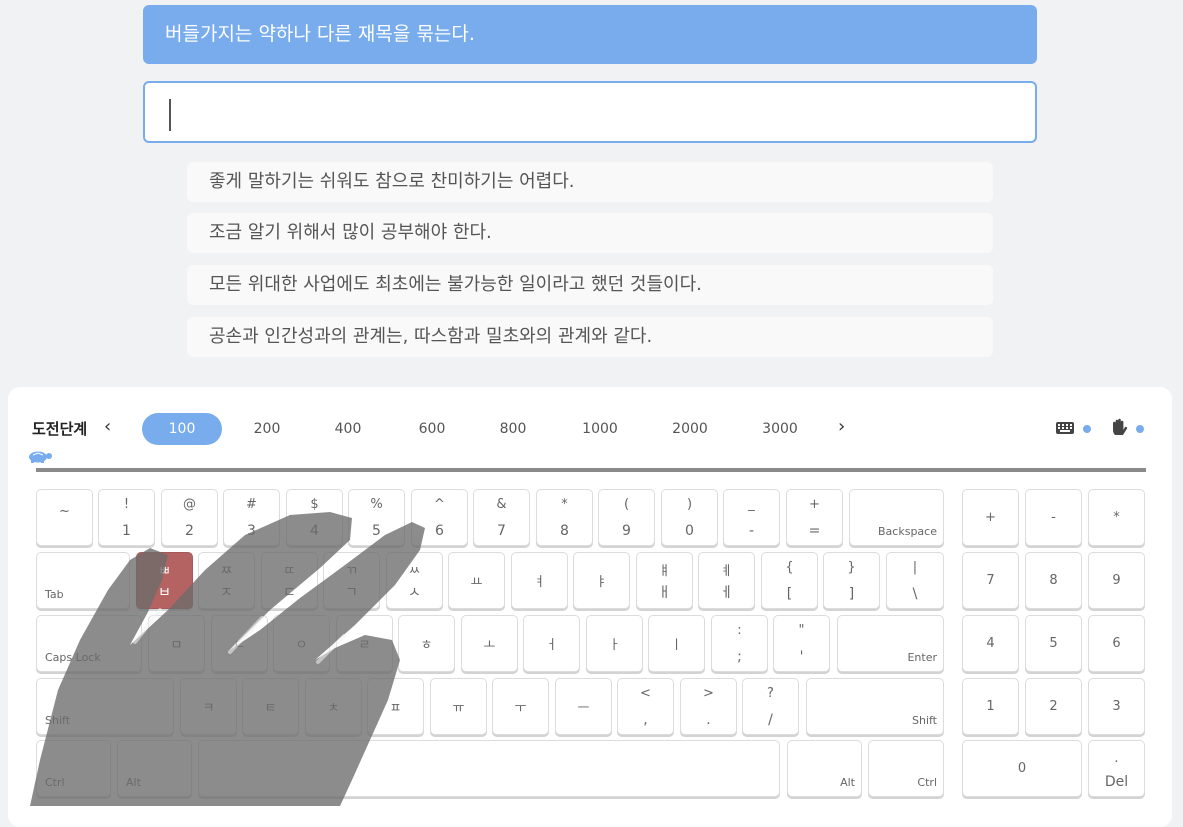 The width and height of the screenshot is (1183, 827). I want to click on level-bar-title: 도전단계, so click(60, 429).